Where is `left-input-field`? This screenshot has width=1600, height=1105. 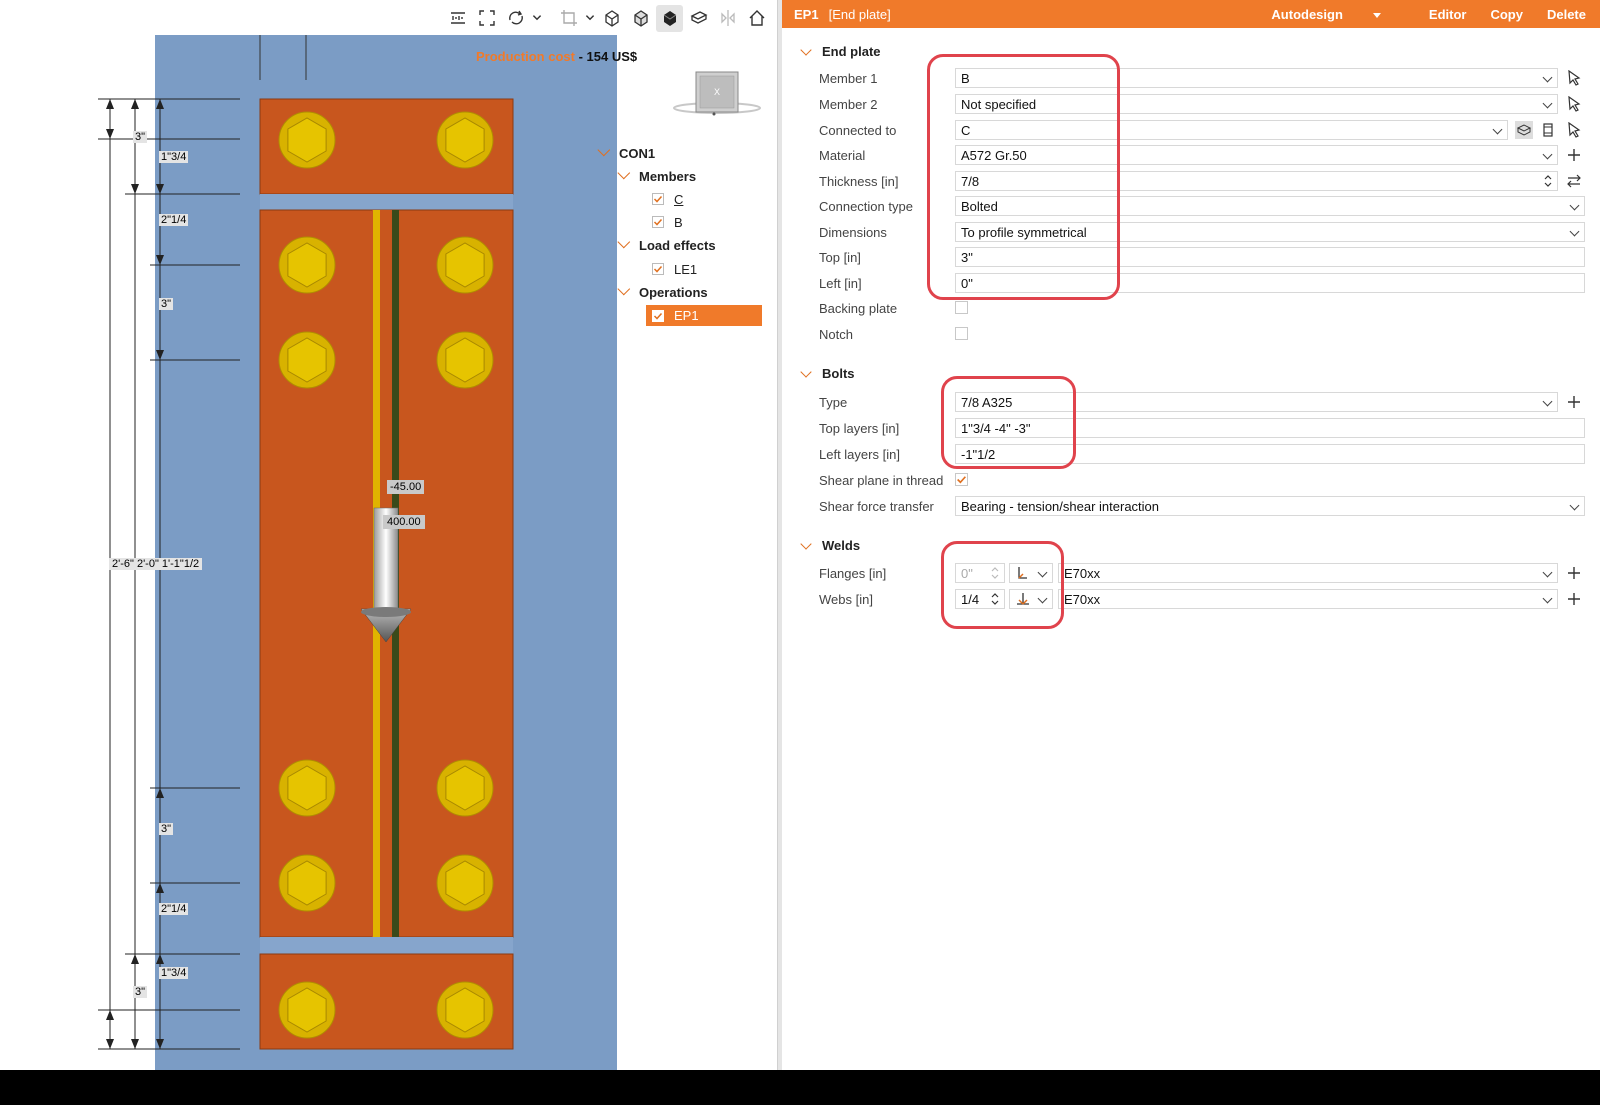
left-input-field is located at coordinates (1270, 283).